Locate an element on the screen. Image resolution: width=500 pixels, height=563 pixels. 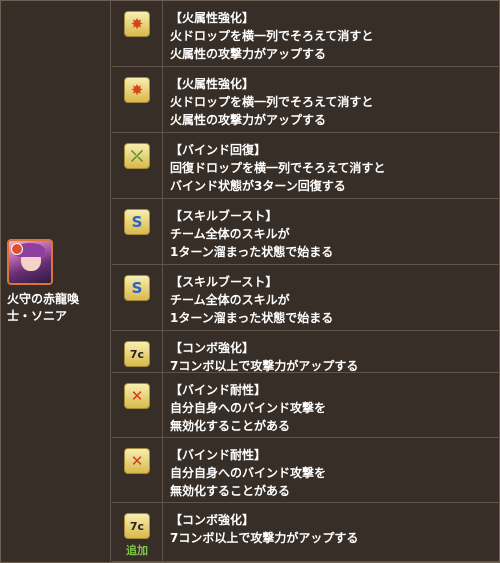
fire-attribute-icon is located at coordinates (17, 248).